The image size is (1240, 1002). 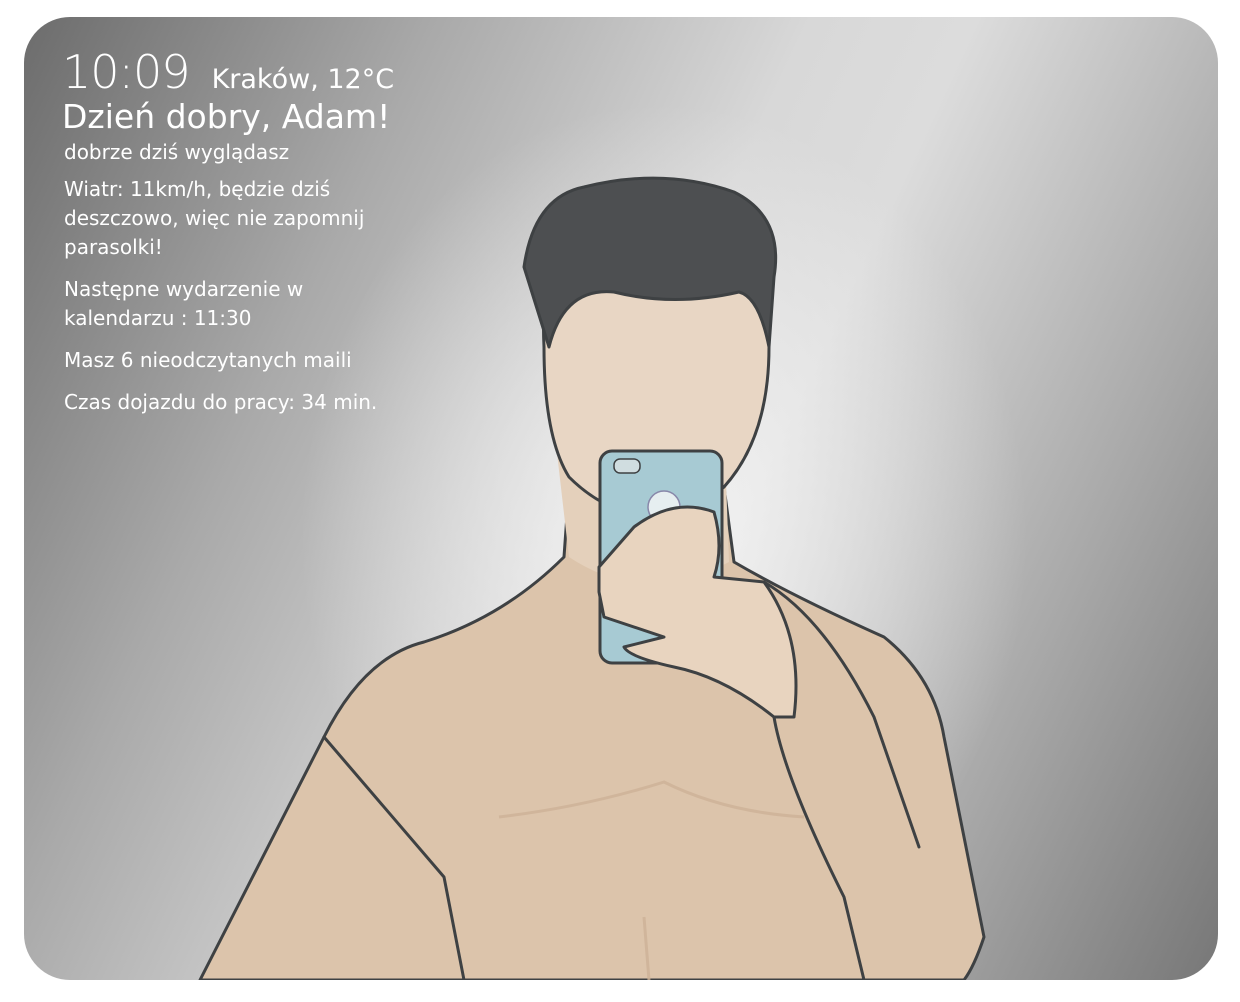 What do you see at coordinates (208, 360) in the screenshot?
I see `email-message: Masz 6 nieodczytanych maili` at bounding box center [208, 360].